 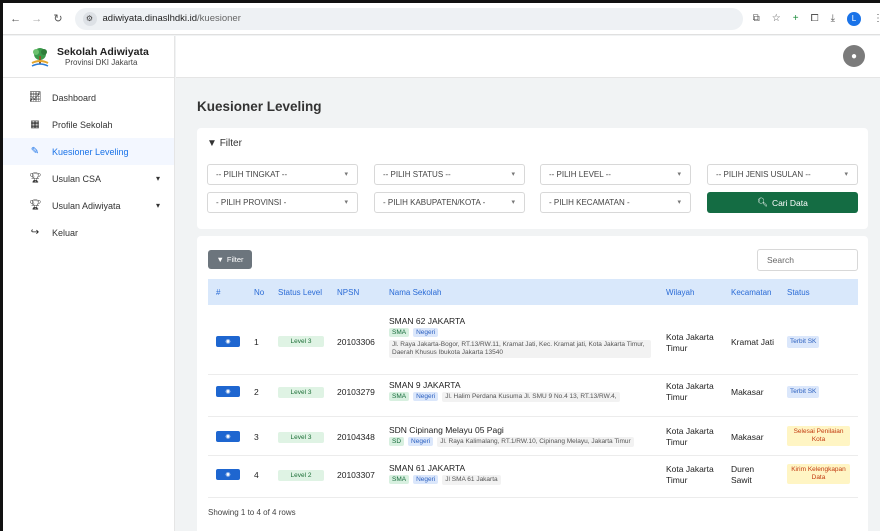 What do you see at coordinates (252, 512) in the screenshot?
I see `pagination-info: Showing 1 to 4 of 4 rows` at bounding box center [252, 512].